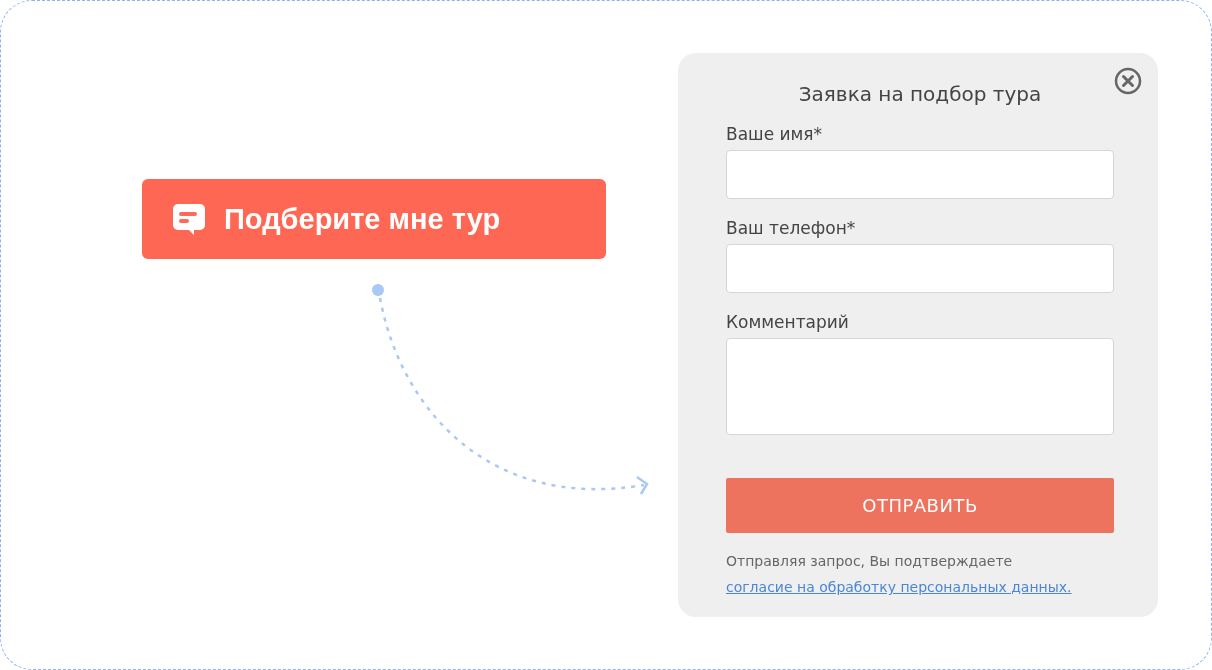 This screenshot has width=1212, height=670. What do you see at coordinates (920, 386) in the screenshot?
I see `comment-field` at bounding box center [920, 386].